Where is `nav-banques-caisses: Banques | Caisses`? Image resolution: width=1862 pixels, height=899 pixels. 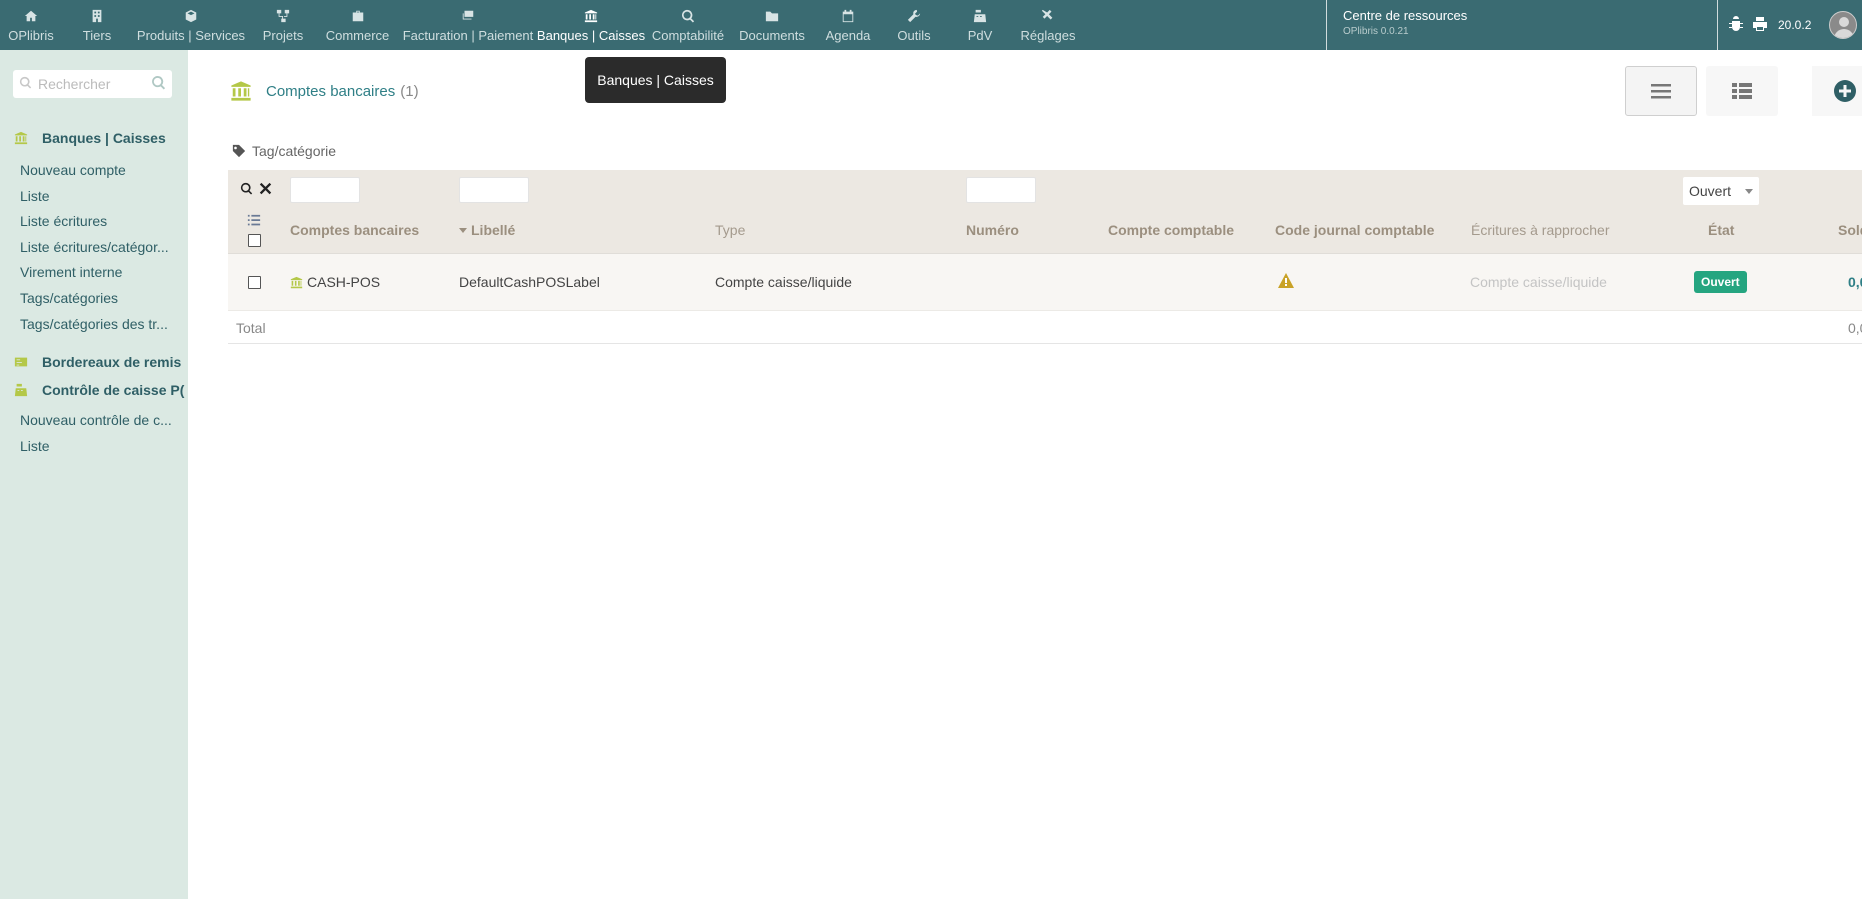
nav-banques-caisses: Banques | Caisses is located at coordinates (591, 25).